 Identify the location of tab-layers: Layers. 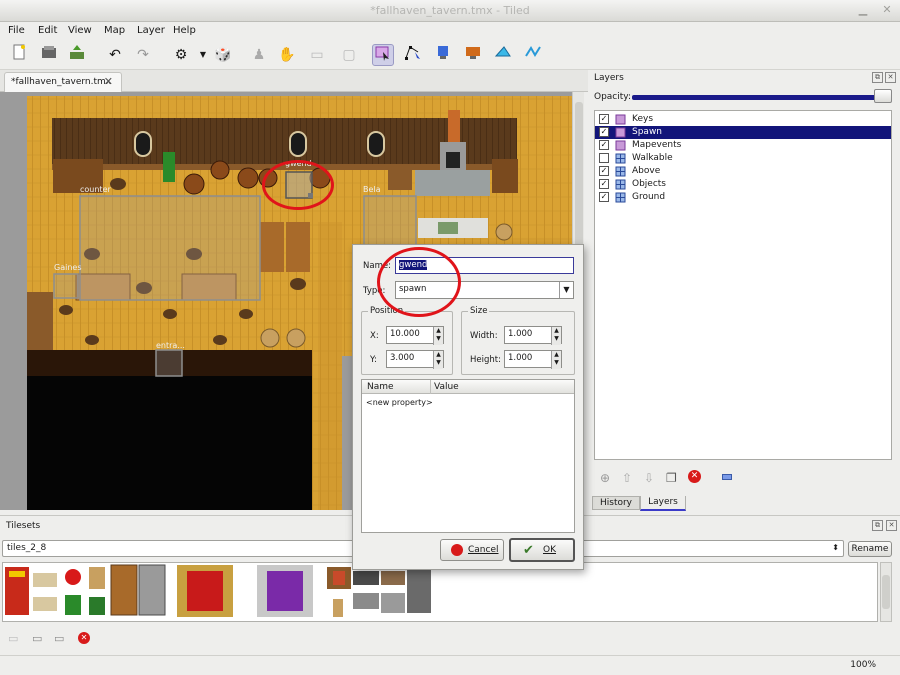
(663, 503).